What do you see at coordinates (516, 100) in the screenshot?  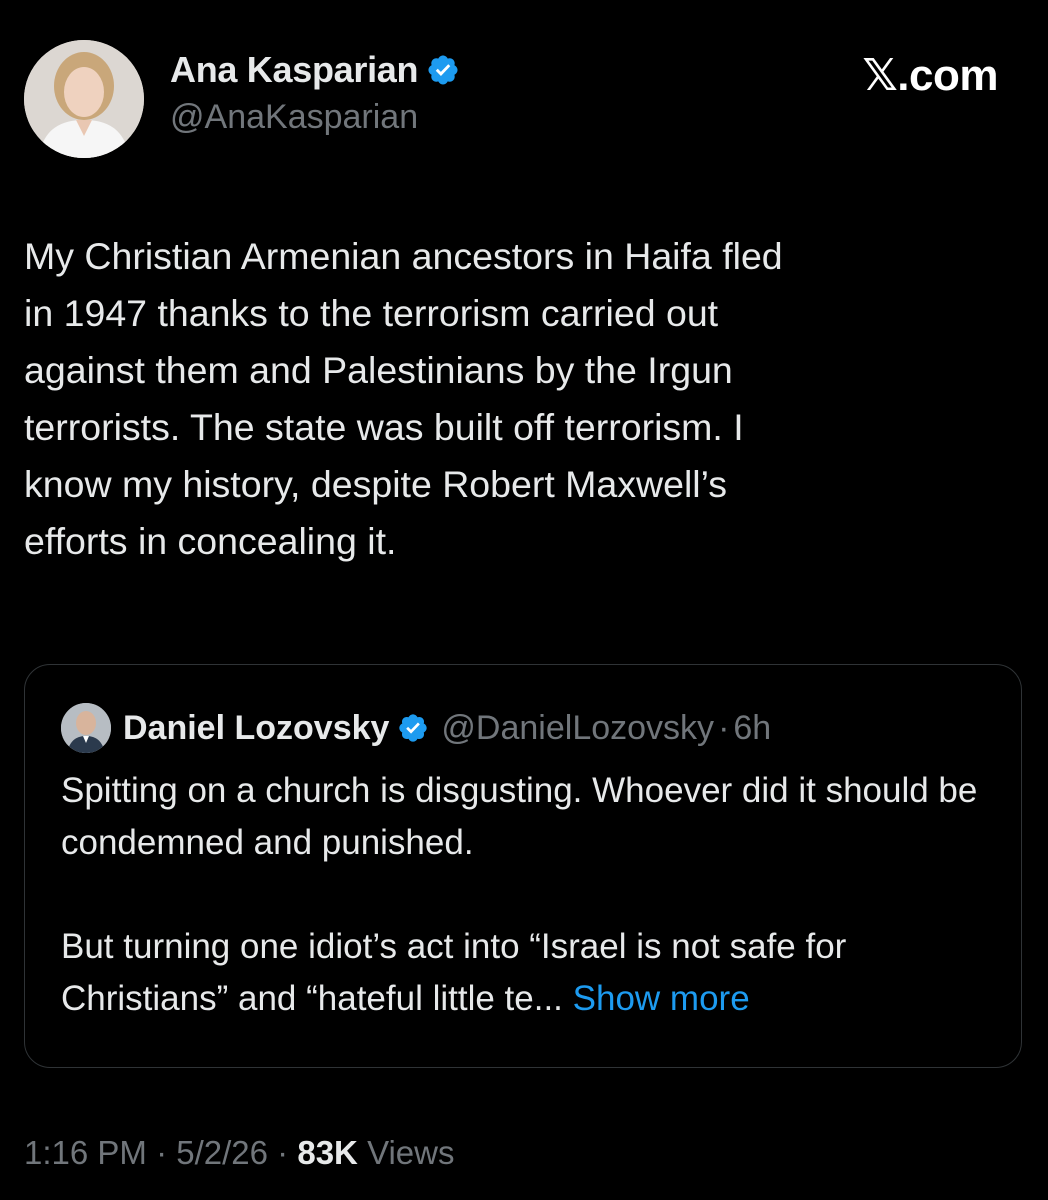 I see `tweet-header: Ana Kasparian @AnaKasparian 𝕏.com` at bounding box center [516, 100].